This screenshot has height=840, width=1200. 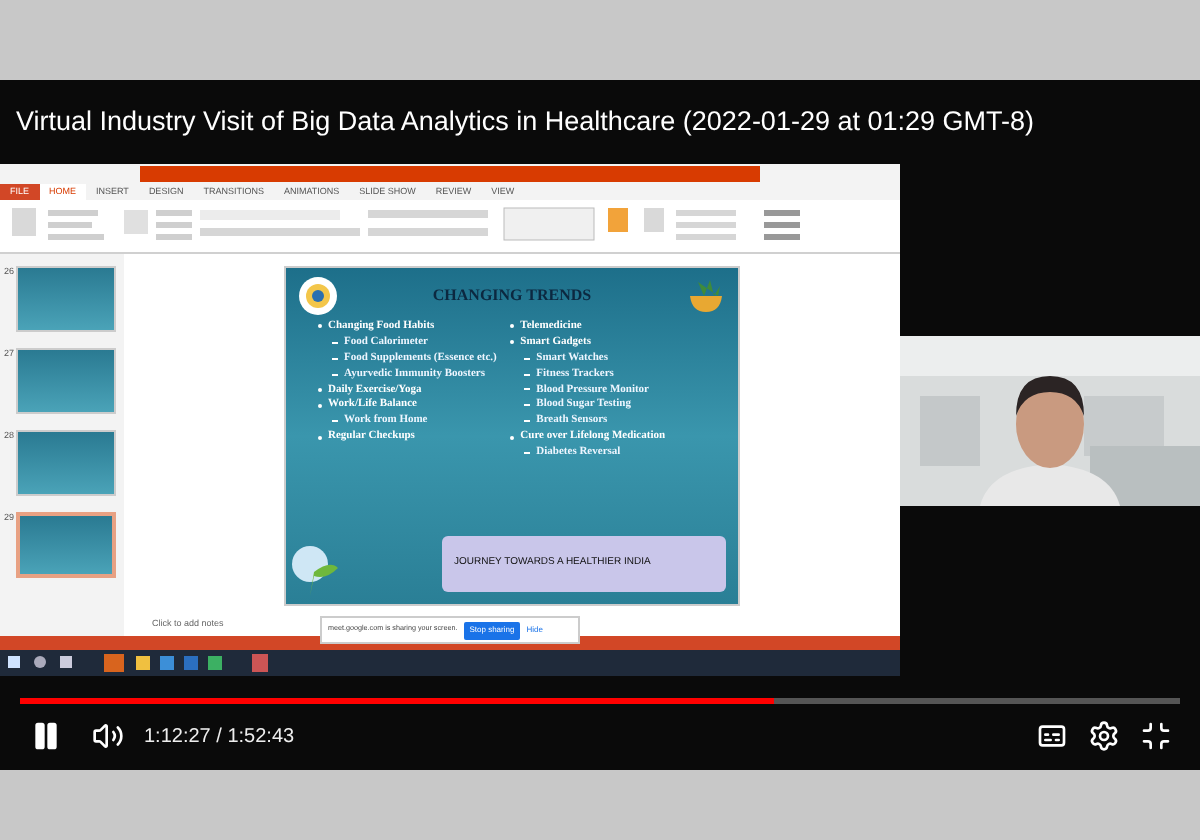 What do you see at coordinates (512, 296) in the screenshot?
I see `slide-heading: CHANGING TRENDS` at bounding box center [512, 296].